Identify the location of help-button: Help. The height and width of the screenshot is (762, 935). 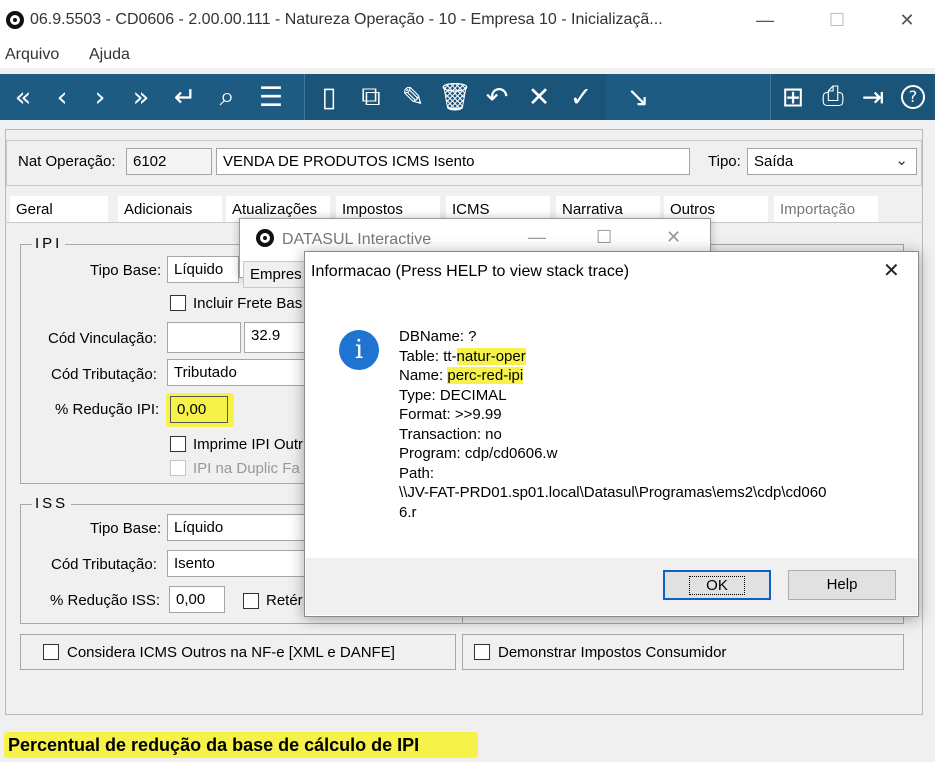
(842, 585).